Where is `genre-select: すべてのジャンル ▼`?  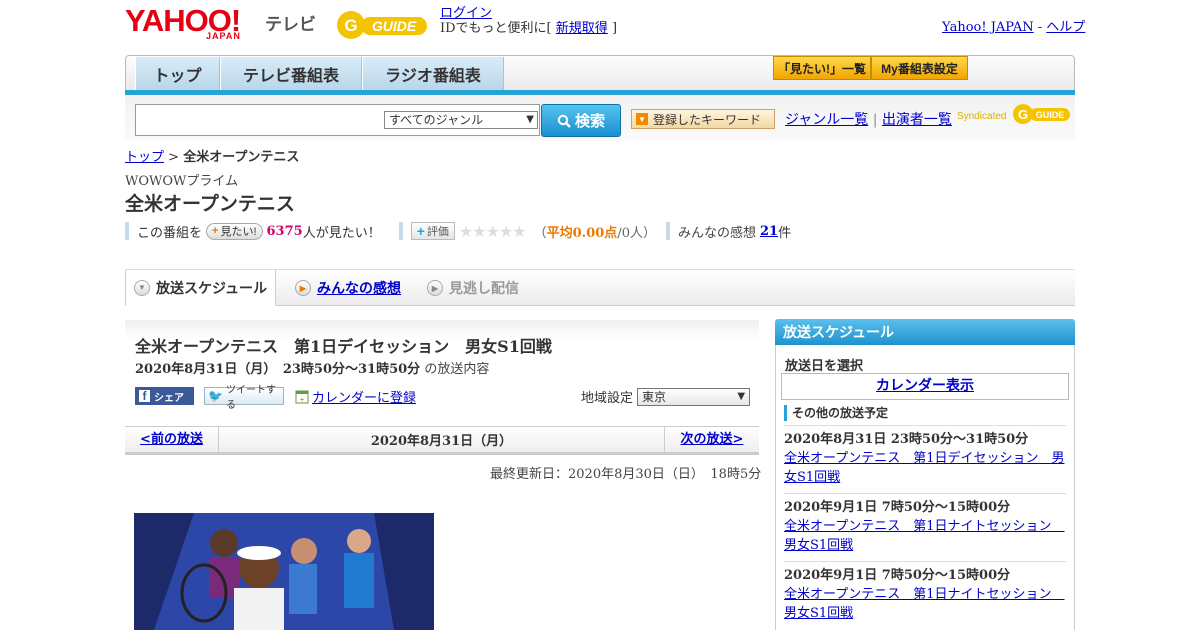
genre-select: すべてのジャンル ▼ is located at coordinates (461, 120).